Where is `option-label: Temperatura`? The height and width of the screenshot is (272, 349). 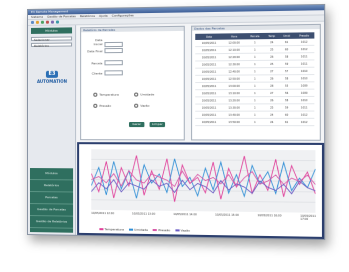 option-label: Temperatura is located at coordinates (109, 94).